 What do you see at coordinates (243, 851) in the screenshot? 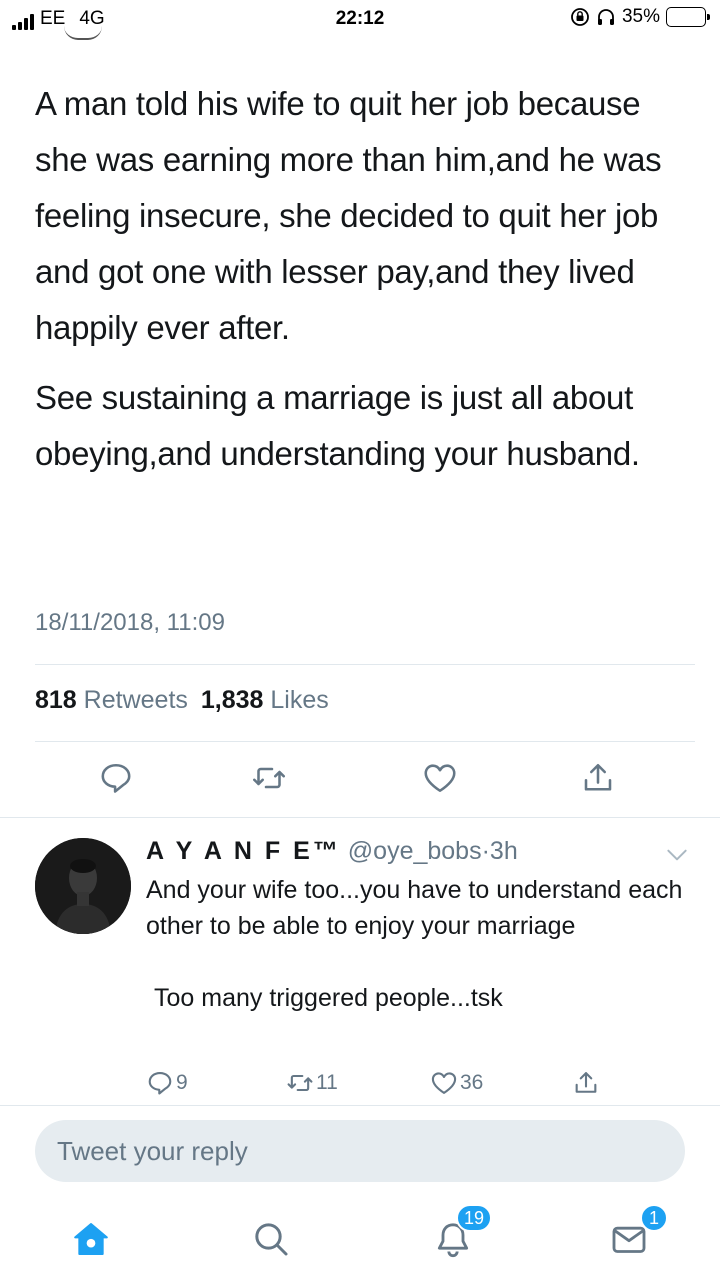
I see `reply-display-name: A Y A N F E™` at bounding box center [243, 851].